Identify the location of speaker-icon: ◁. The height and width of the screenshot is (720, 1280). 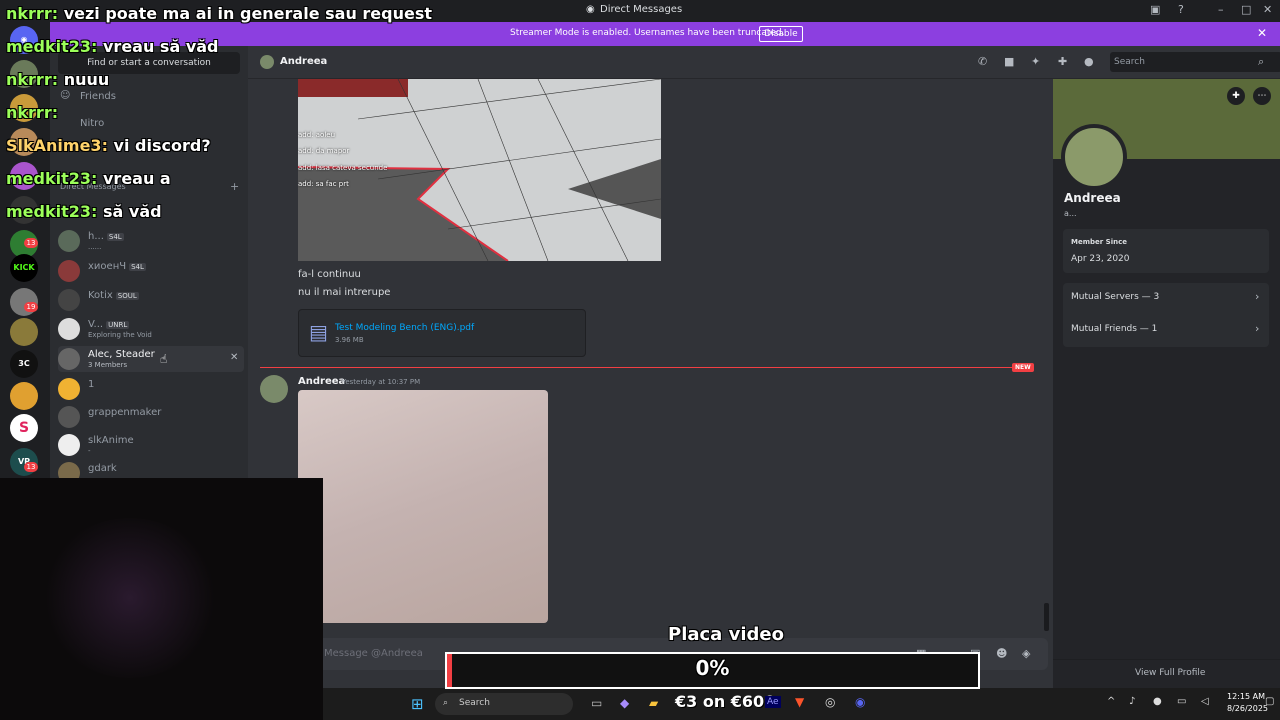
(1205, 701).